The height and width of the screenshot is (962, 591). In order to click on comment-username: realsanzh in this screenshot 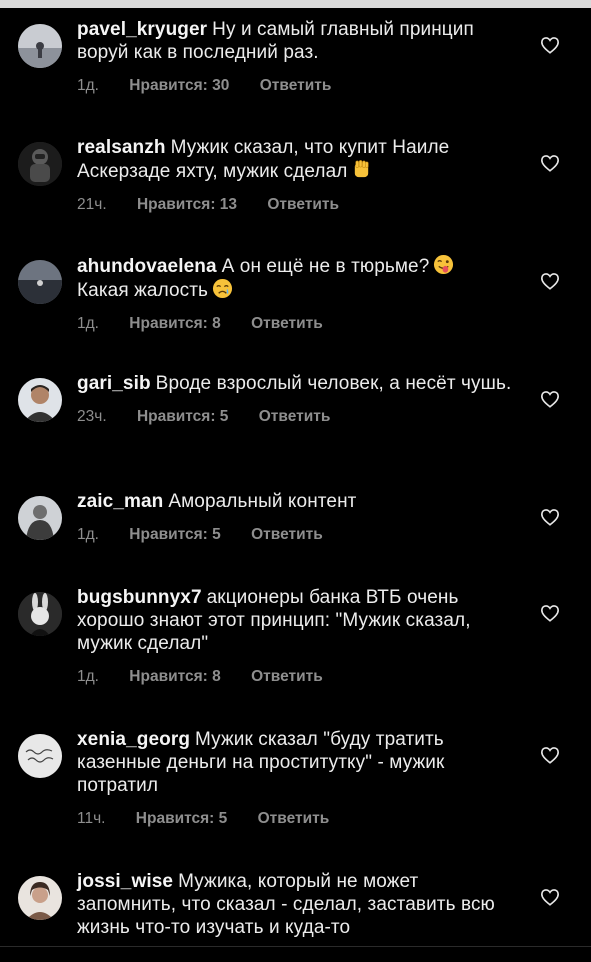, I will do `click(121, 147)`.